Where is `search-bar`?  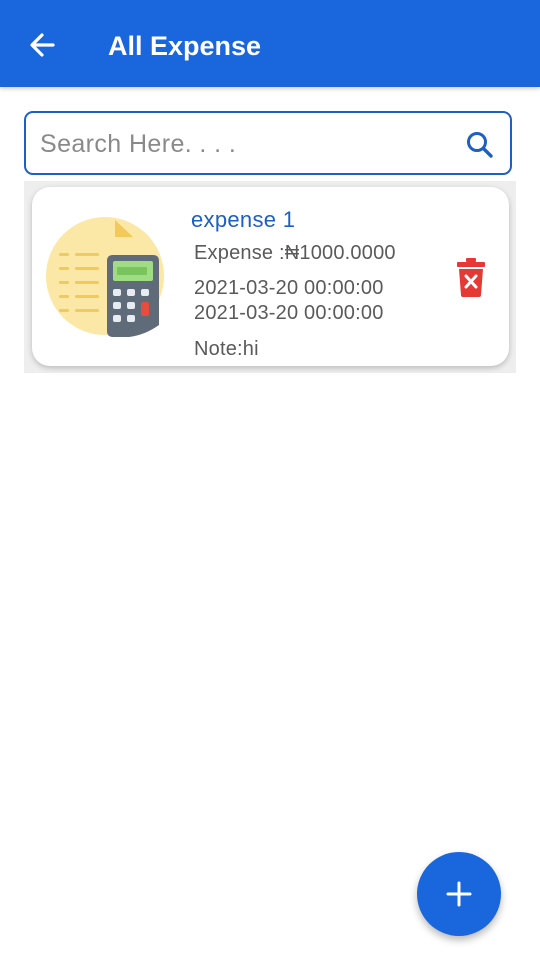 search-bar is located at coordinates (268, 143).